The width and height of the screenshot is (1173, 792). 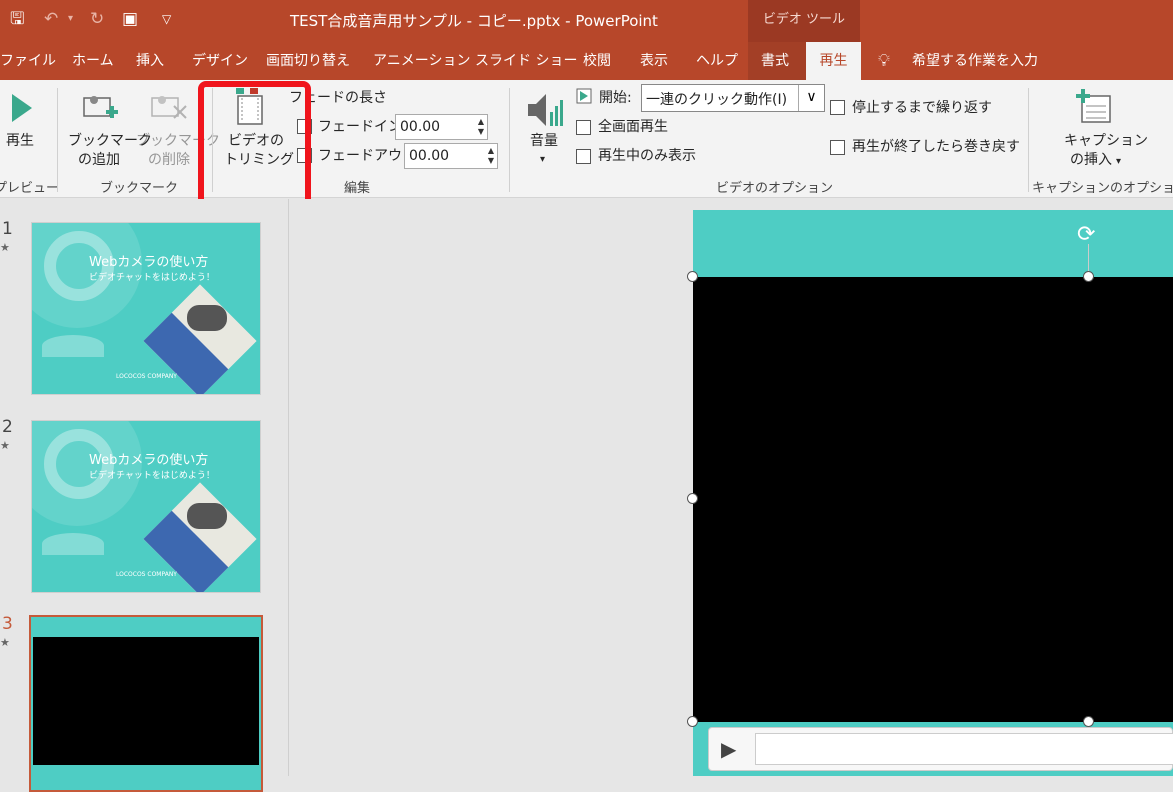 I want to click on volume-label: 音量, so click(x=544, y=141).